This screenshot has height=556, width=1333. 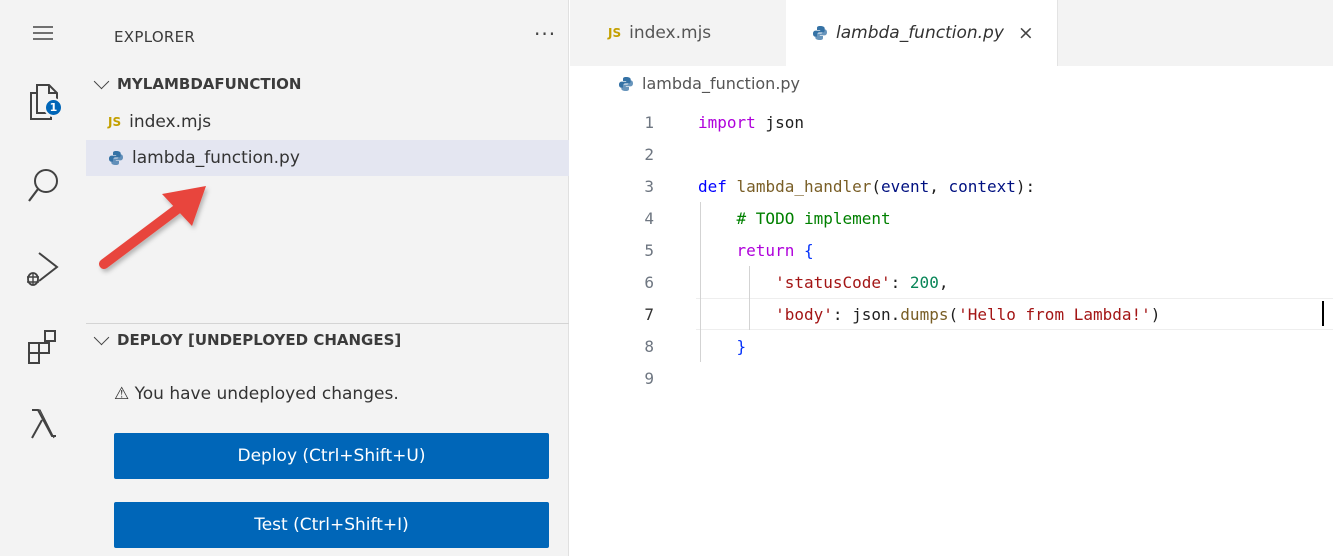 What do you see at coordinates (951, 282) in the screenshot?
I see `code-line: 6 'statusCode': 200,` at bounding box center [951, 282].